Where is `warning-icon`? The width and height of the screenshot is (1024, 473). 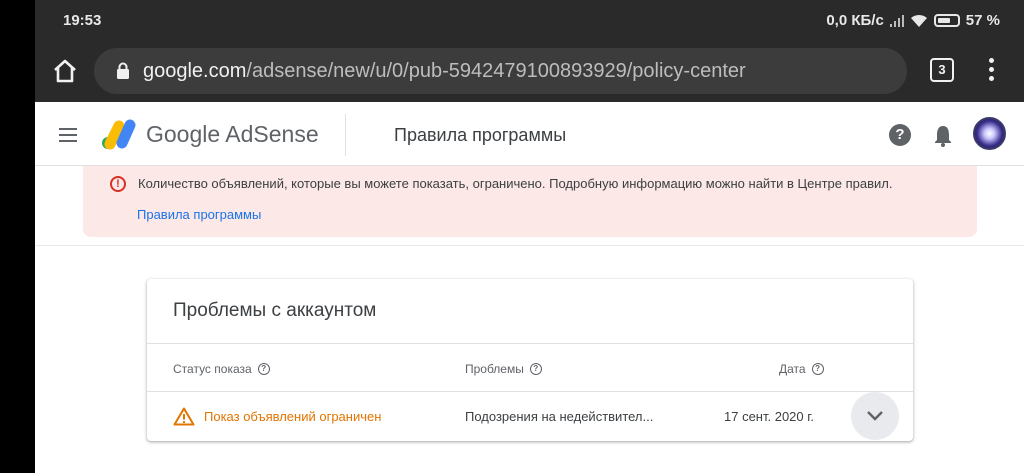
warning-icon is located at coordinates (184, 416).